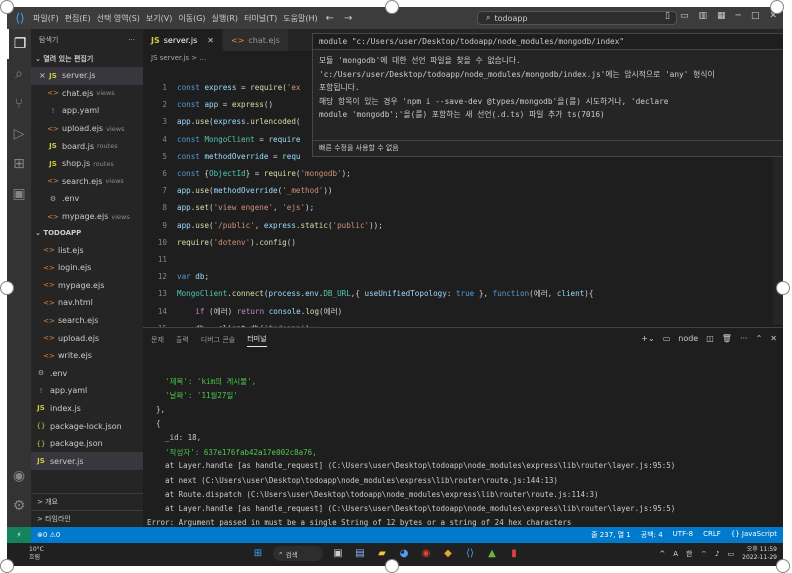  Describe the element at coordinates (87, 338) in the screenshot. I see `file-tree-item: <> upload.ejs` at that location.